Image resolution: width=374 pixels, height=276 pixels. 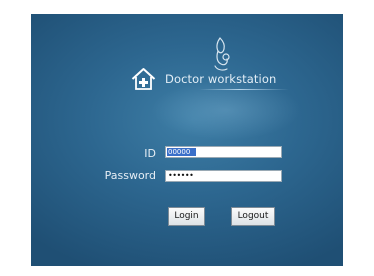 What do you see at coordinates (150, 153) in the screenshot?
I see `id-label: ID` at bounding box center [150, 153].